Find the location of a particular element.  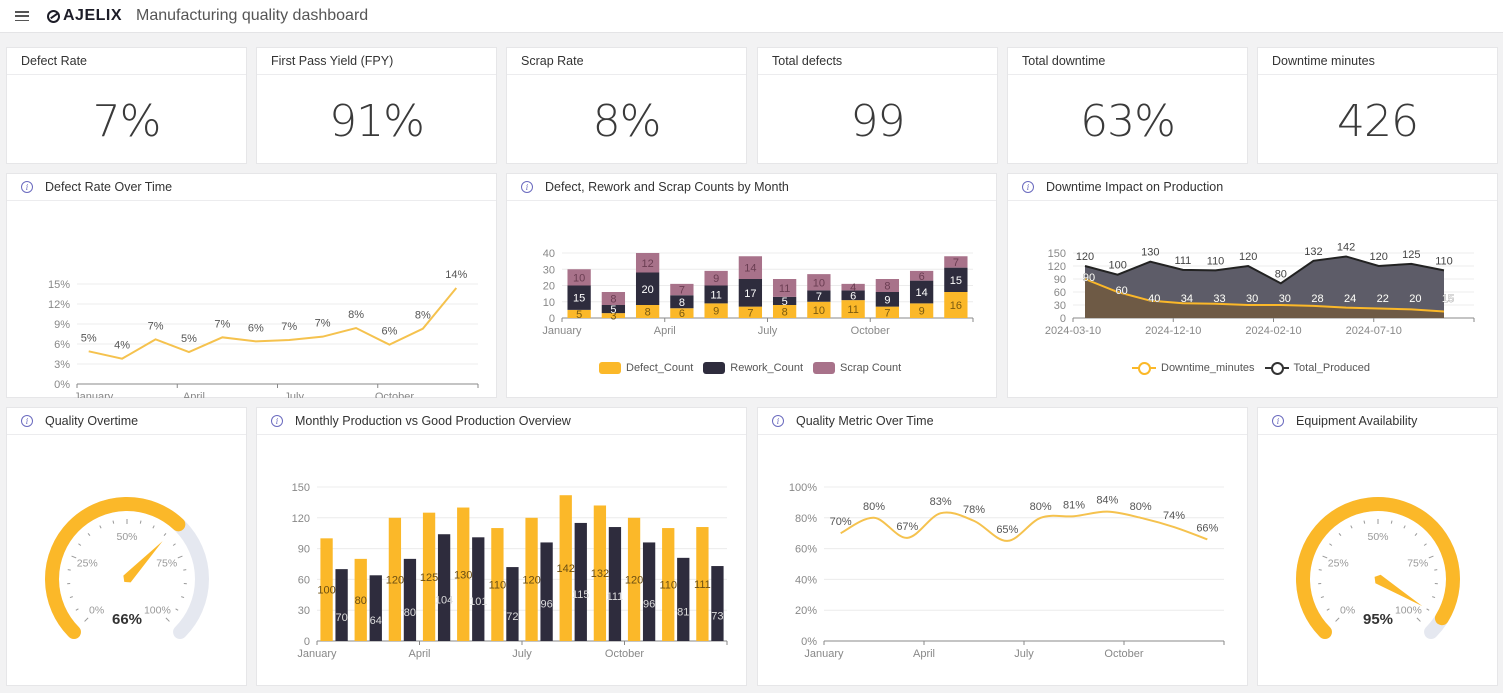

y-tick-label: 0 is located at coordinates (1063, 319).